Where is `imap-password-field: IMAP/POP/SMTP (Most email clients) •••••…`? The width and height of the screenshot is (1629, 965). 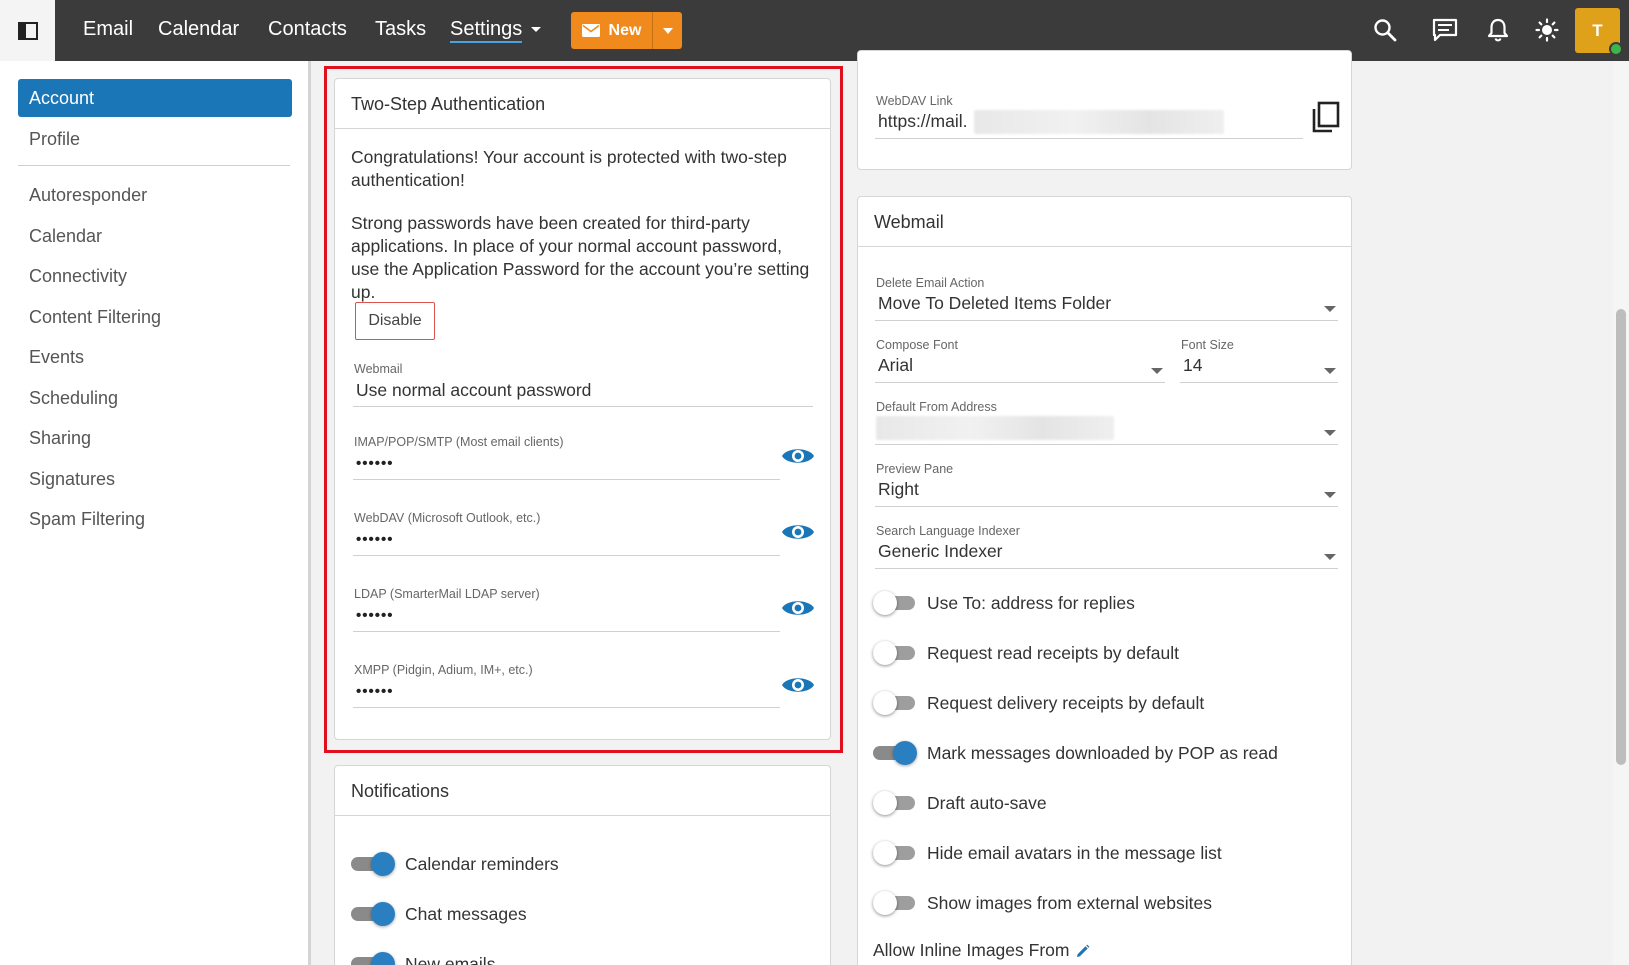 imap-password-field: IMAP/POP/SMTP (Most email clients) •••••… is located at coordinates (566, 457).